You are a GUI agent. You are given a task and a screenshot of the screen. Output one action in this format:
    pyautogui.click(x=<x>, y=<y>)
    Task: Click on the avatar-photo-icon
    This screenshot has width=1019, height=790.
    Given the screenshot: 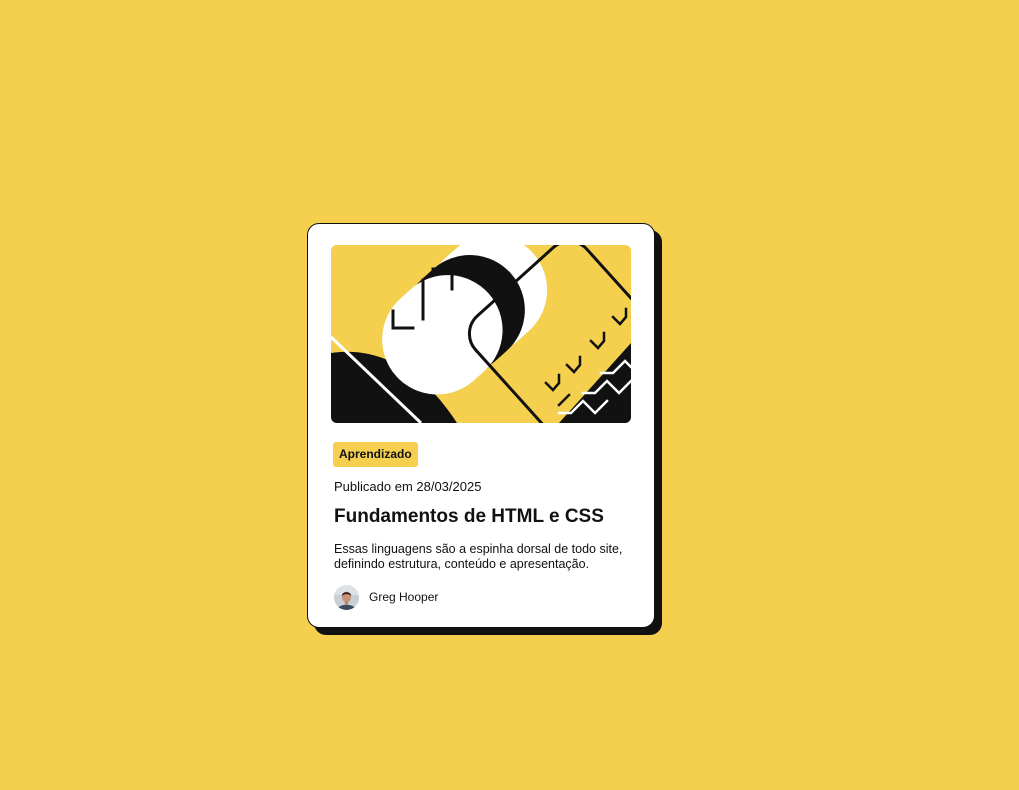 What is the action you would take?
    pyautogui.click(x=346, y=597)
    